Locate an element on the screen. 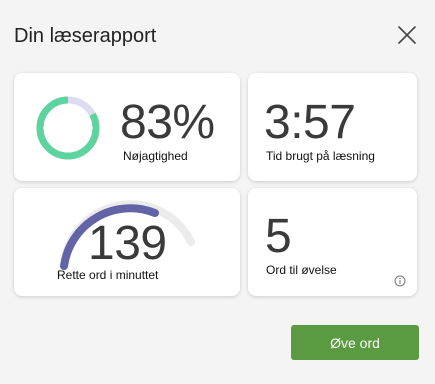 Image resolution: width=435 pixels, height=384 pixels. time-card: 3:57 Tid brugt på læsning is located at coordinates (332, 127).